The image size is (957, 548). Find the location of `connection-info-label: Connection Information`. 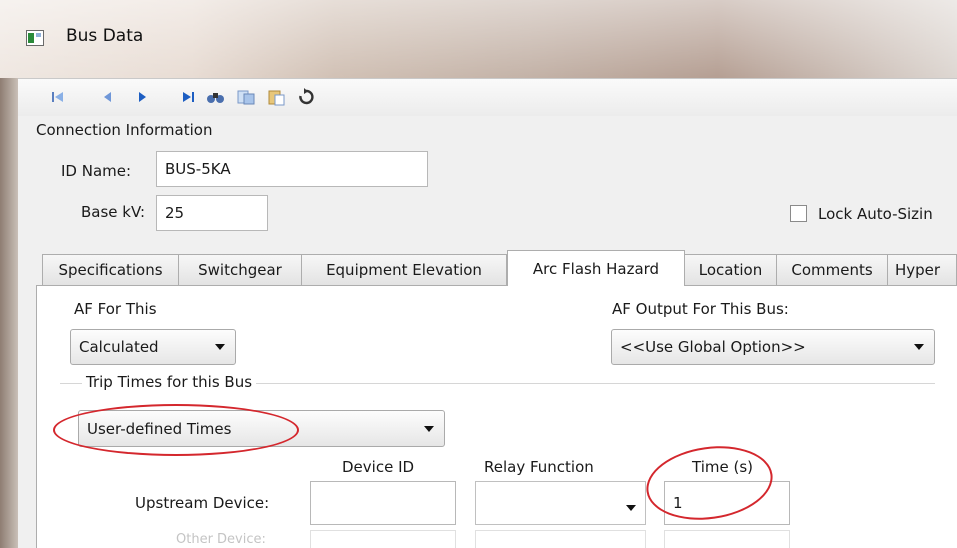

connection-info-label: Connection Information is located at coordinates (124, 130).